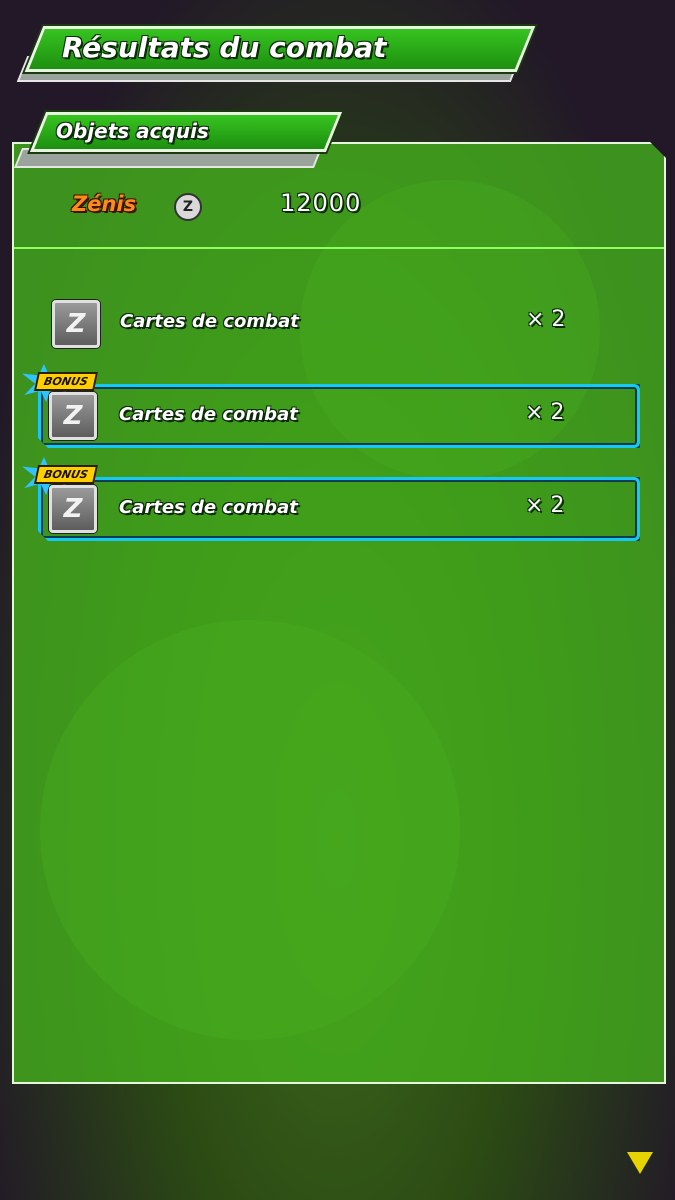 Image resolution: width=675 pixels, height=1200 pixels. I want to click on zenis-label: Zénis, so click(104, 204).